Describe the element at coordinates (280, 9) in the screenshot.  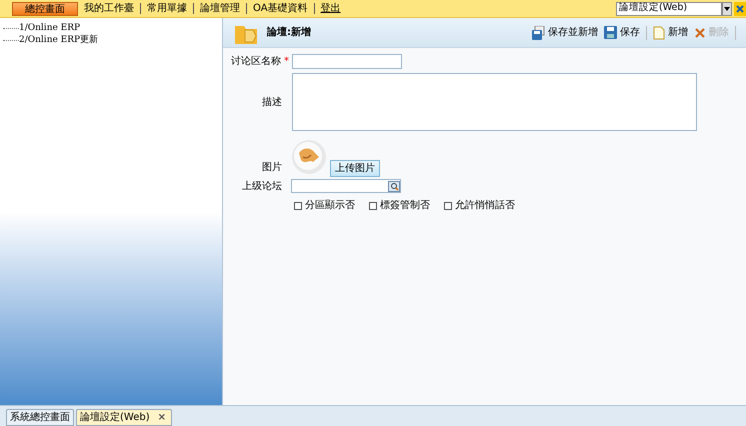
I see `nav-item: OA基礎資料` at that location.